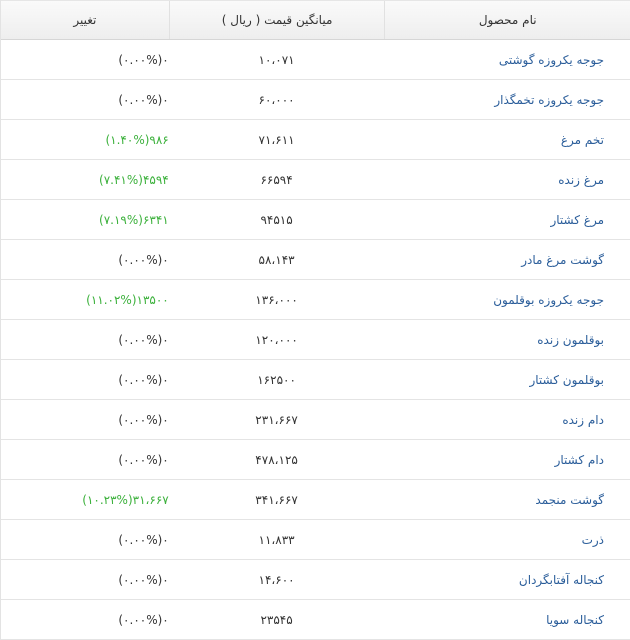 The image size is (630, 640). What do you see at coordinates (276, 20) in the screenshot?
I see `column-header-average-price: میانگین قیمت ( ریال )` at bounding box center [276, 20].